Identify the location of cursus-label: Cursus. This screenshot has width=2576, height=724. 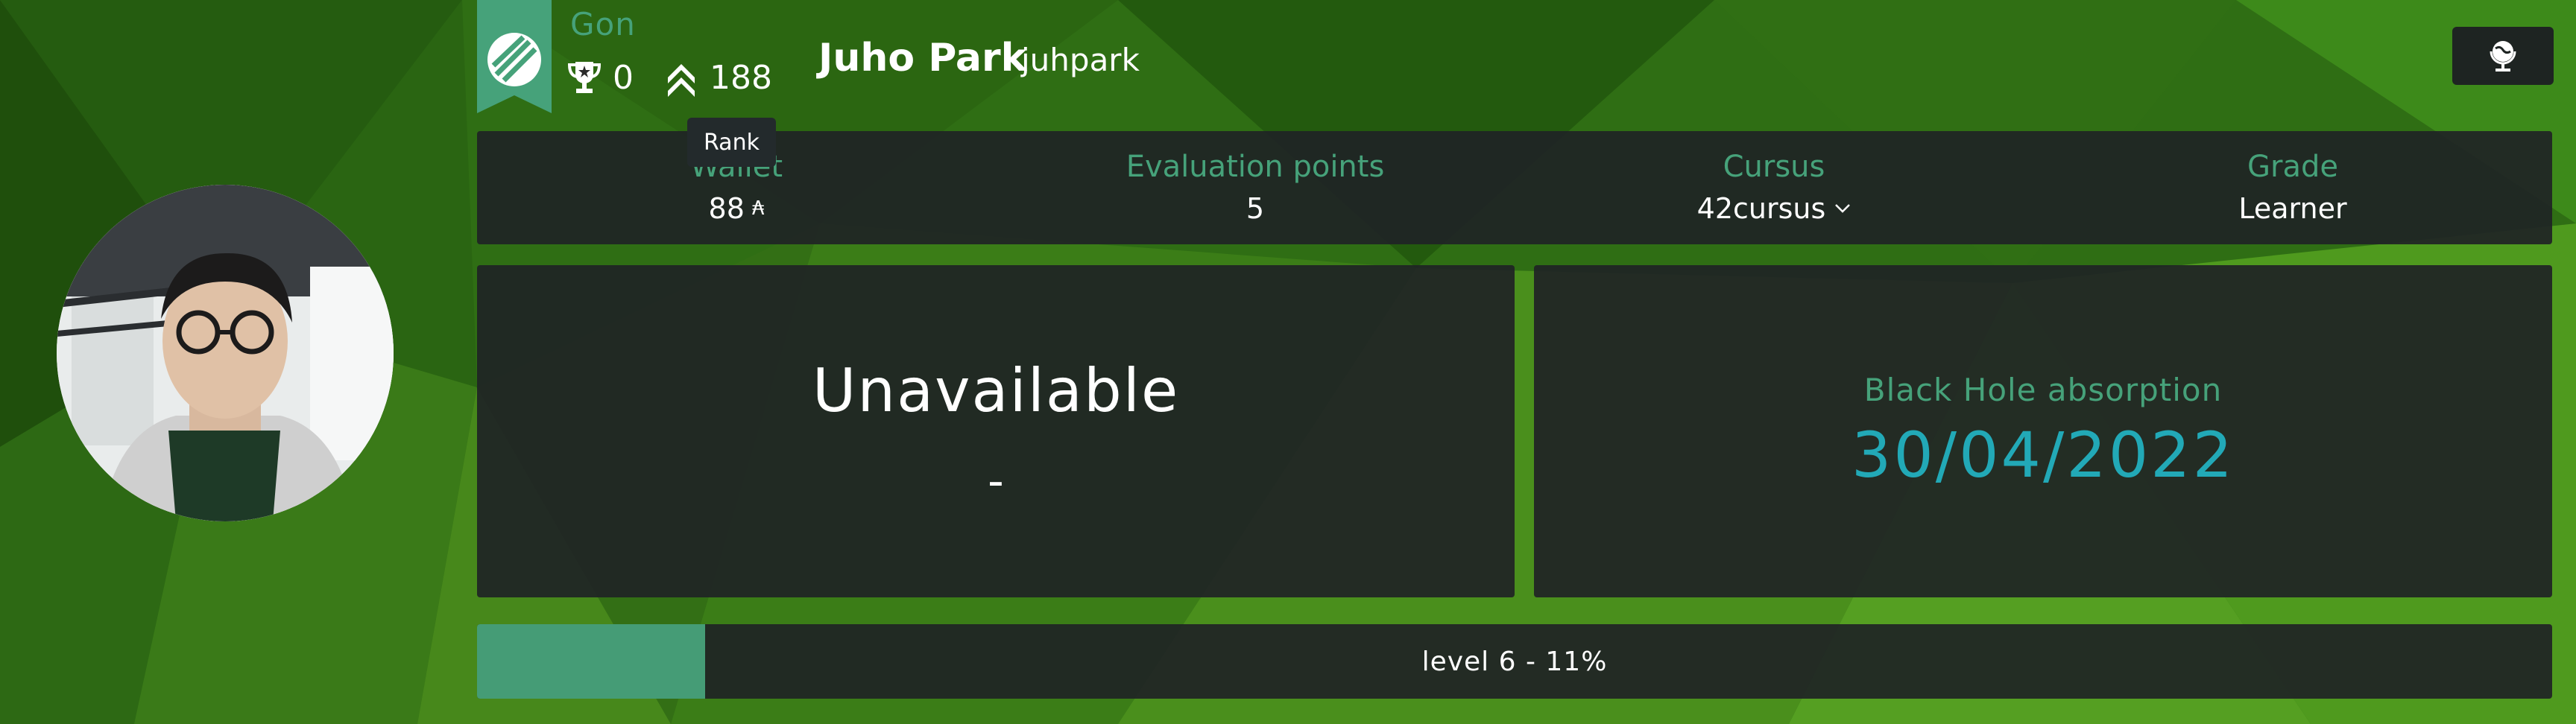
(1774, 167).